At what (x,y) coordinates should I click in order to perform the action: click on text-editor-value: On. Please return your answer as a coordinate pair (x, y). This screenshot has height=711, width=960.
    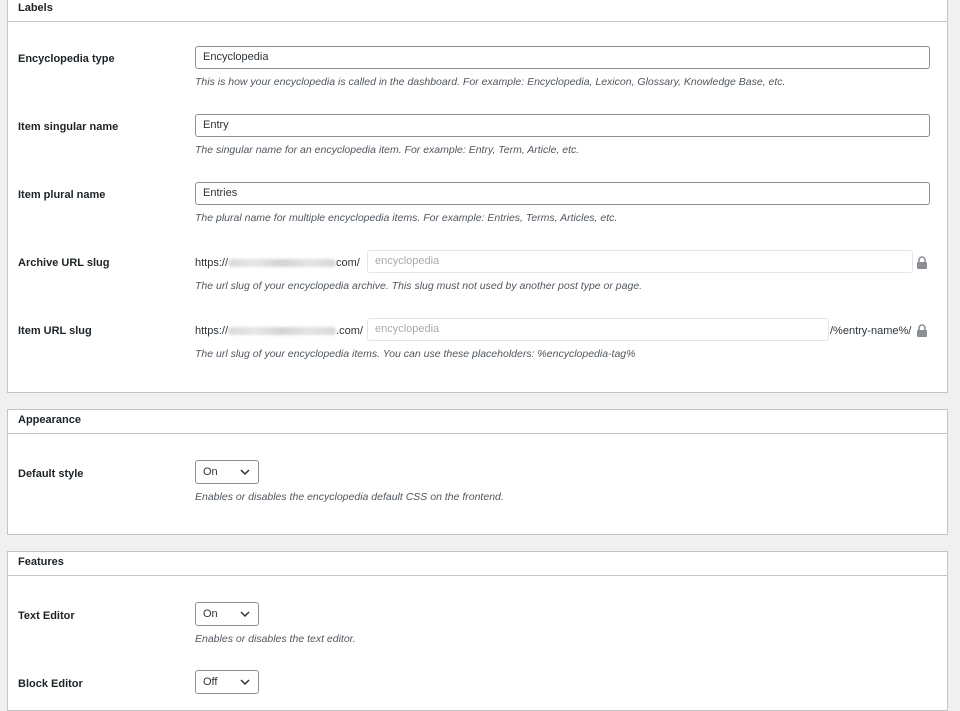
    Looking at the image, I should click on (210, 614).